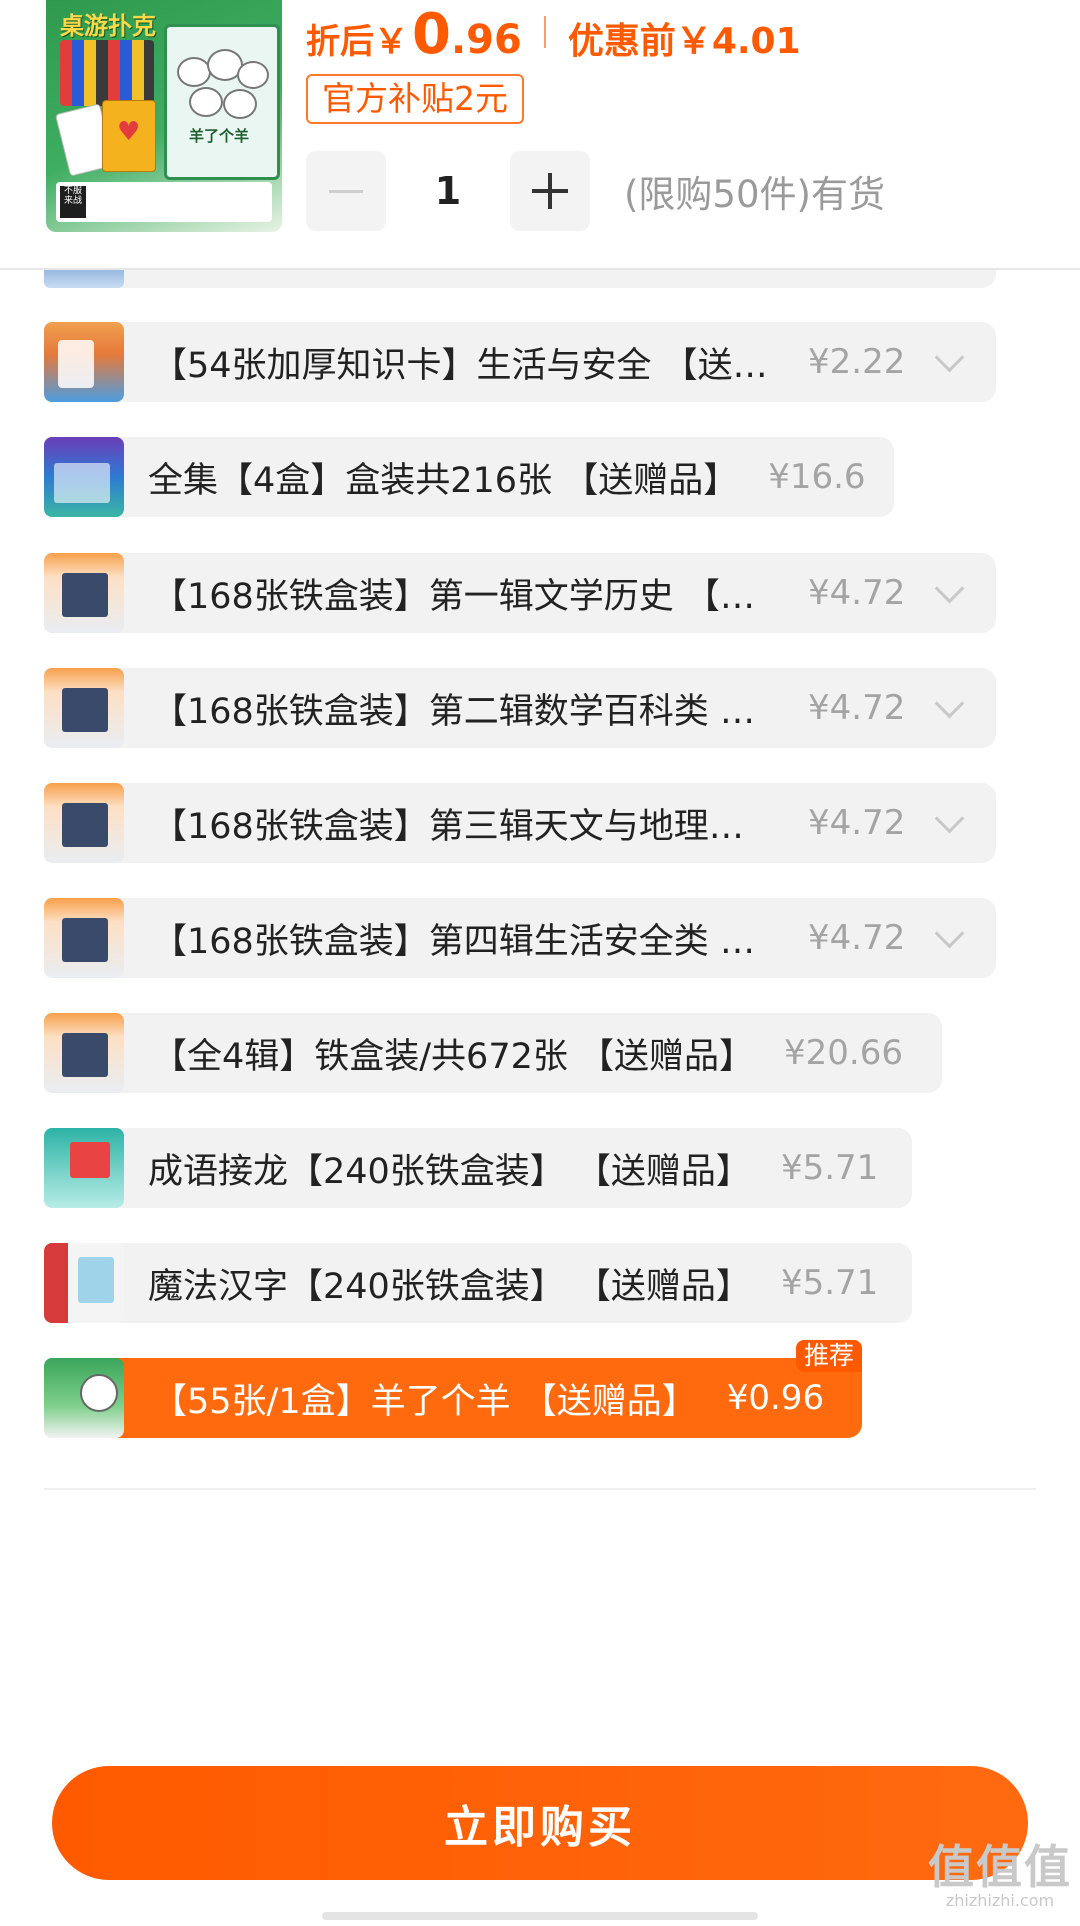  What do you see at coordinates (448, 191) in the screenshot?
I see `quantity-value: 1` at bounding box center [448, 191].